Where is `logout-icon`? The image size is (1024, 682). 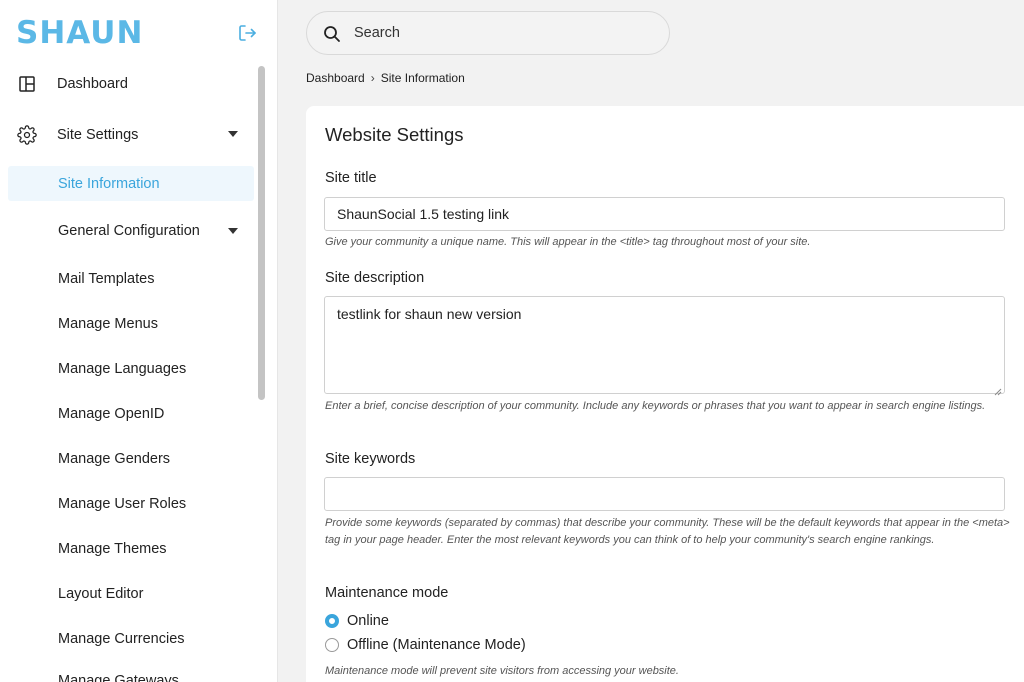
logout-icon is located at coordinates (247, 33).